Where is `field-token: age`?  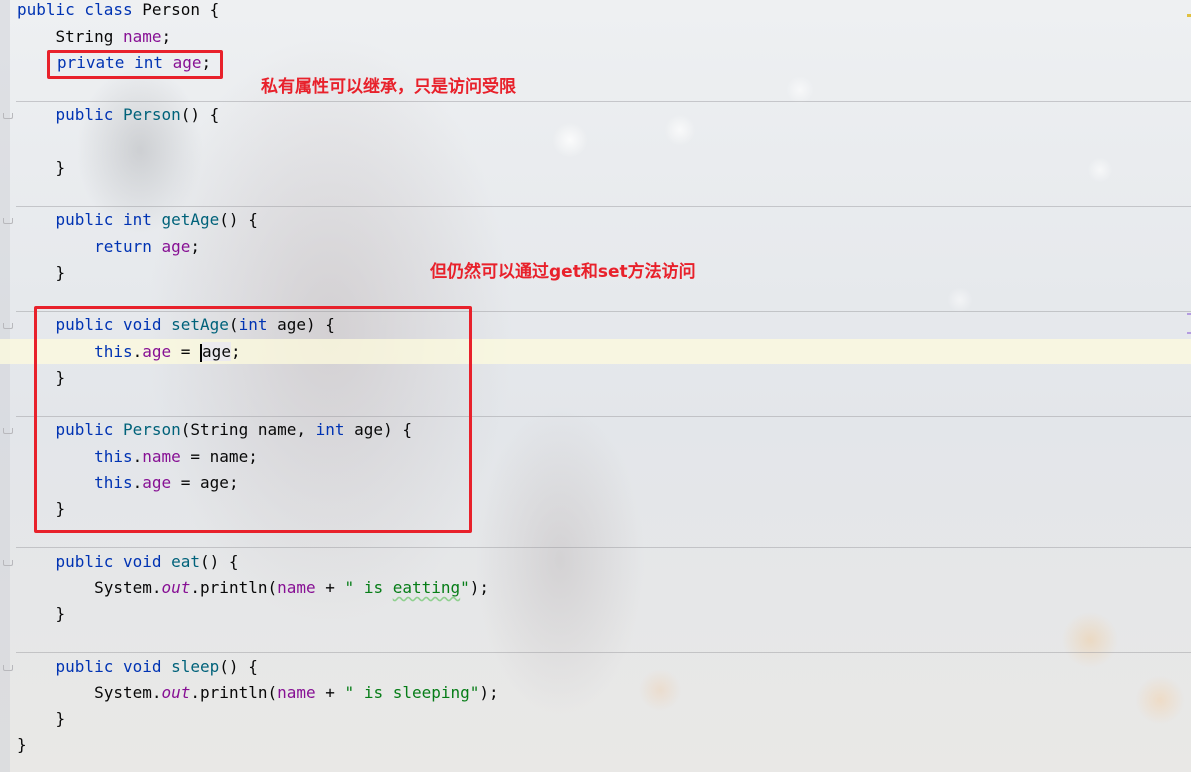 field-token: age is located at coordinates (176, 246).